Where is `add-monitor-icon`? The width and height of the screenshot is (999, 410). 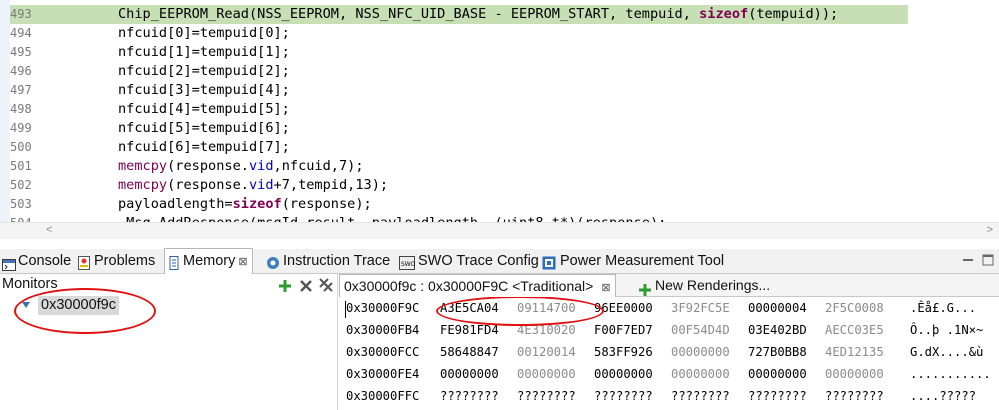
add-monitor-icon is located at coordinates (285, 285).